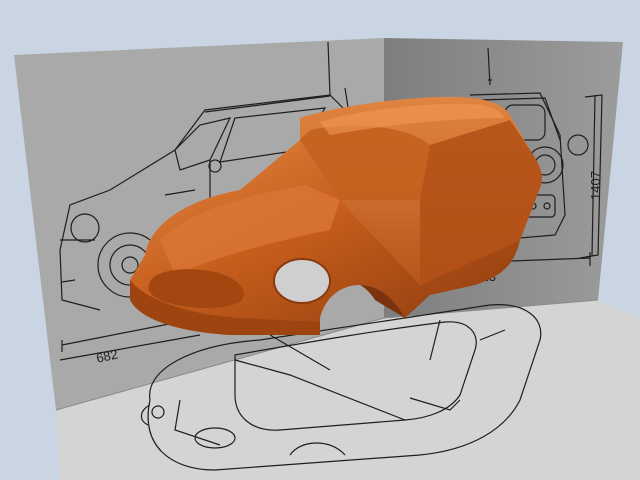 The width and height of the screenshot is (640, 480). I want to click on height-label: 1407, so click(595, 185).